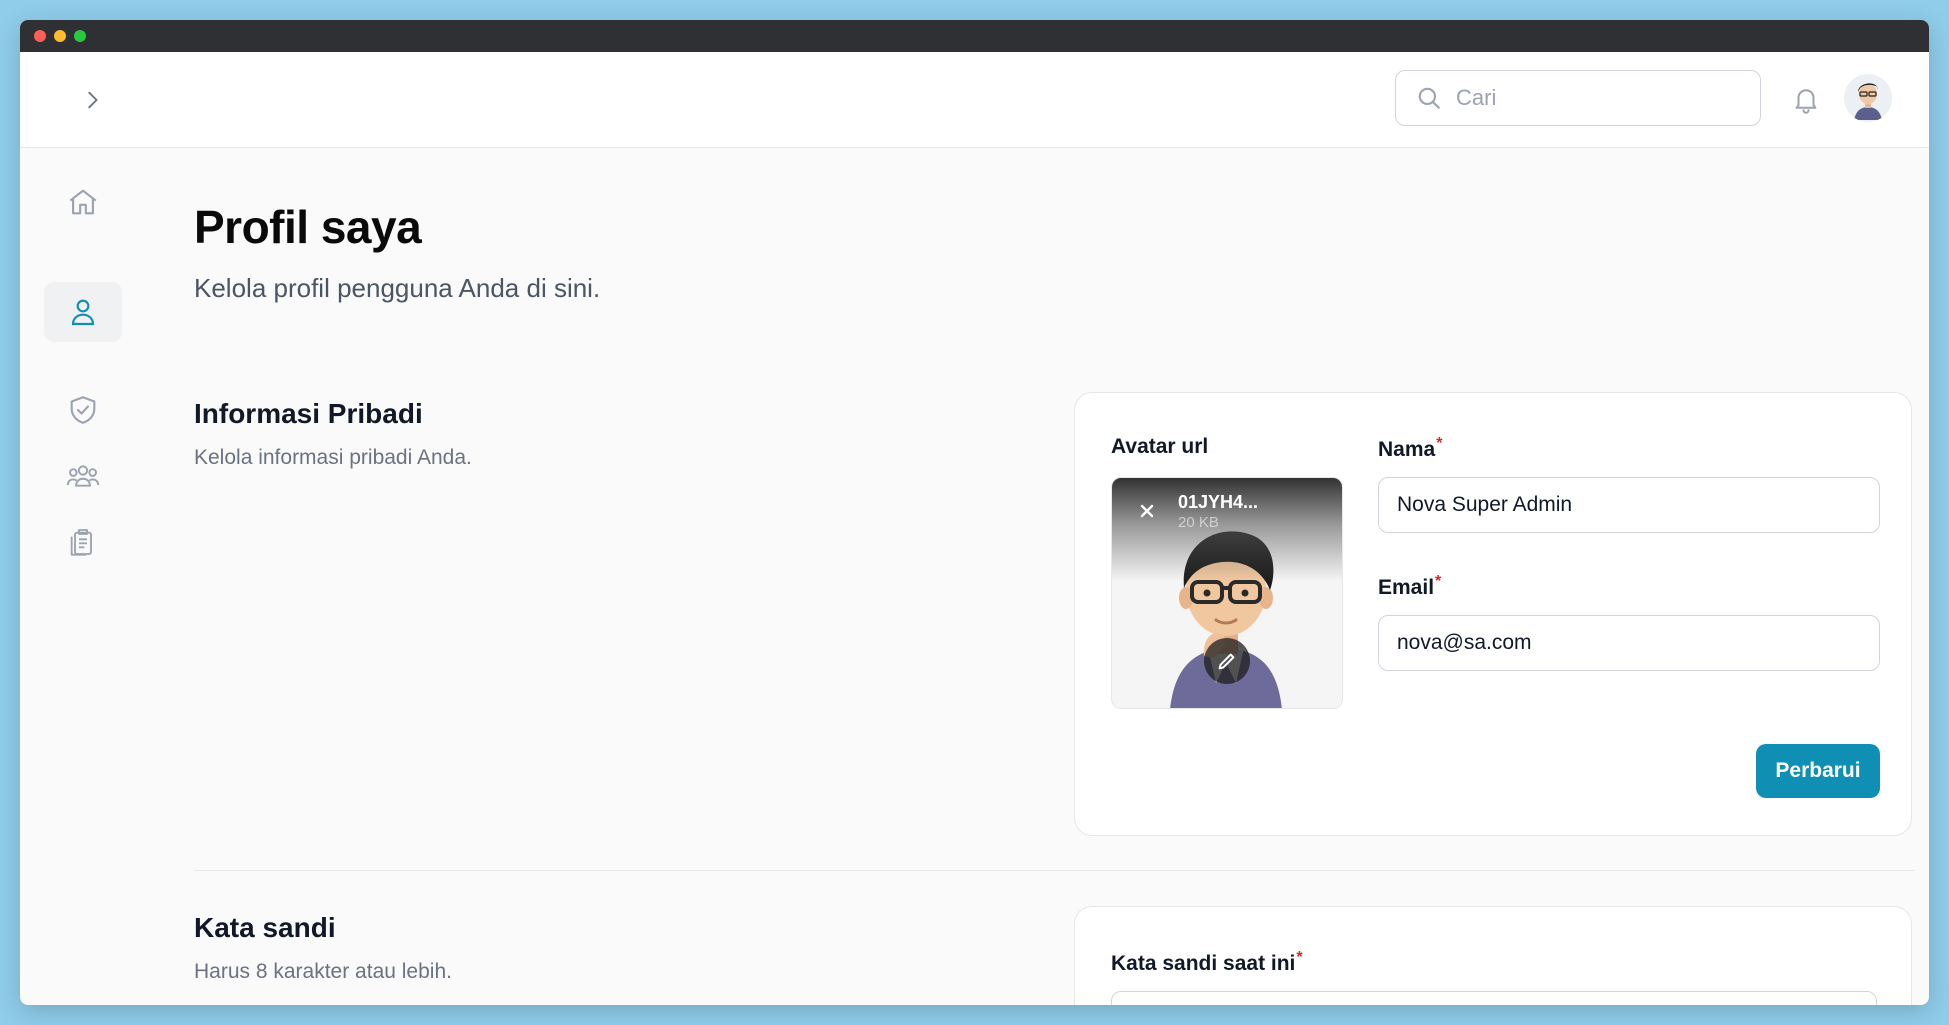 This screenshot has width=1949, height=1025. I want to click on sidebar-item-profile, so click(83, 312).